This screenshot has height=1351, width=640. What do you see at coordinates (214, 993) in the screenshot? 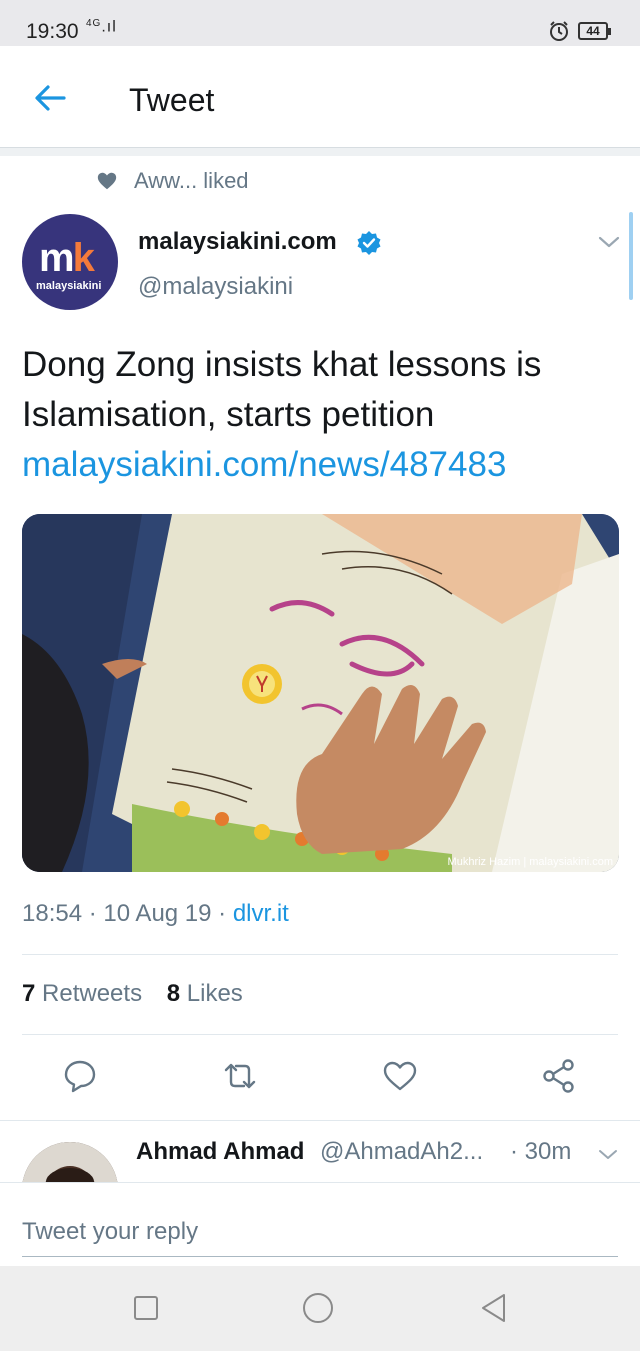
I see `likes-label: Likes` at bounding box center [214, 993].